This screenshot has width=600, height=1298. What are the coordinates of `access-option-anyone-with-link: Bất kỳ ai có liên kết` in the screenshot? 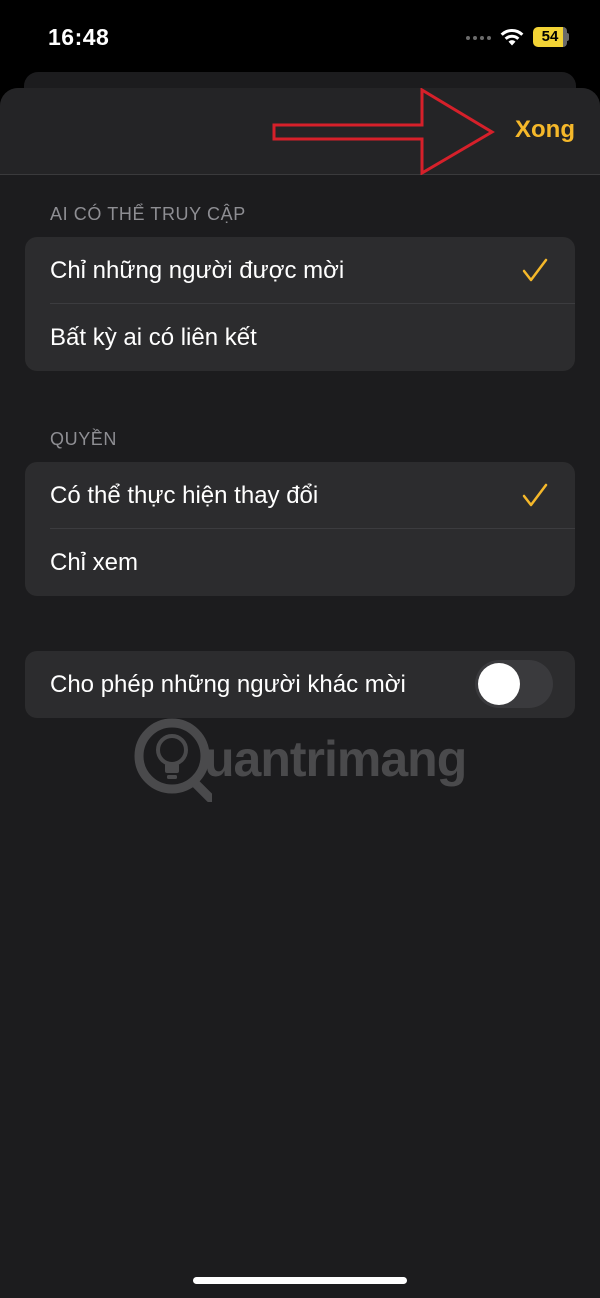 It's located at (300, 337).